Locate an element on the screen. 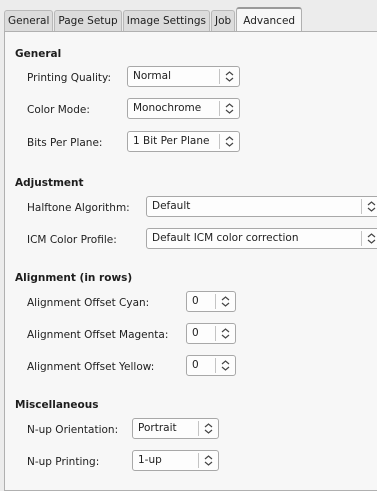 This screenshot has height=491, width=377. alignment-cyan-spinbox: 0 is located at coordinates (211, 301).